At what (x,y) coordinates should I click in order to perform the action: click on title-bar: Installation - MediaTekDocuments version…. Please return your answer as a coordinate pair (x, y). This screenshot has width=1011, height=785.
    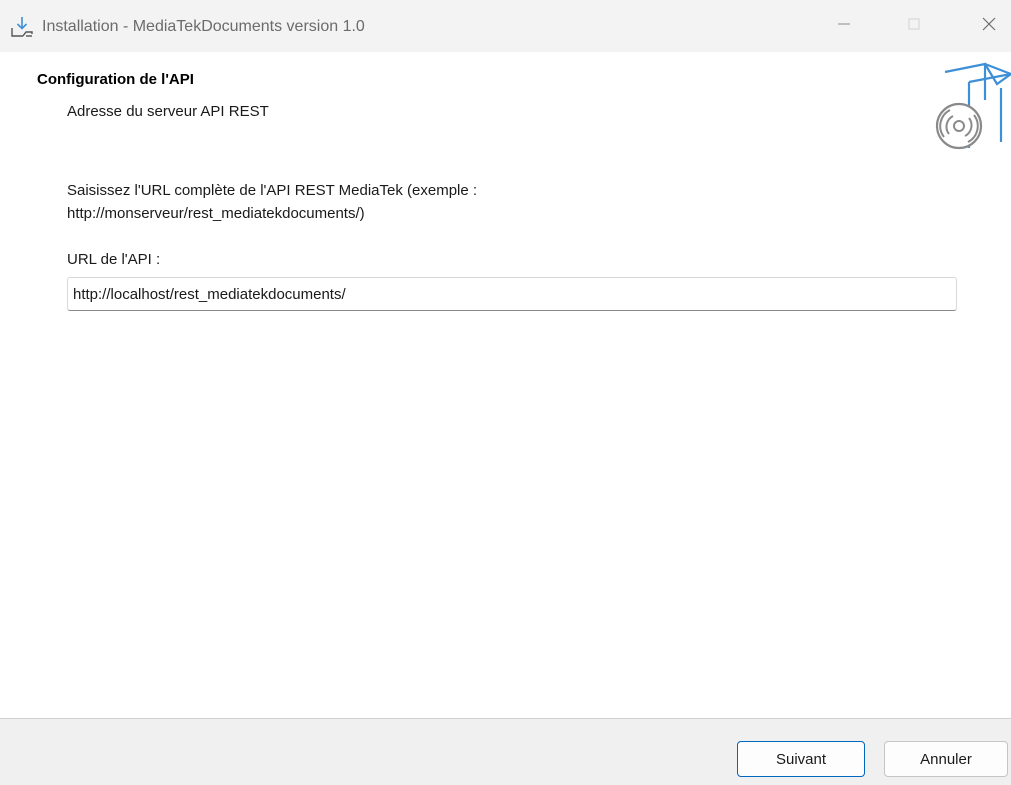
    Looking at the image, I should click on (505, 26).